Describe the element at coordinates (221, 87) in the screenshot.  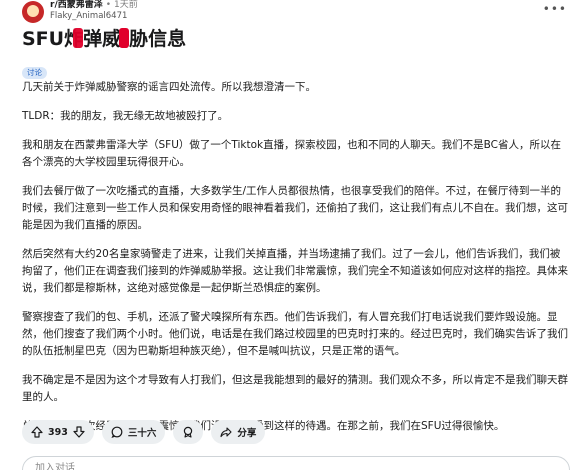
I see `text-run: 察的谣言四处流传。所以我想澄清一下。` at that location.